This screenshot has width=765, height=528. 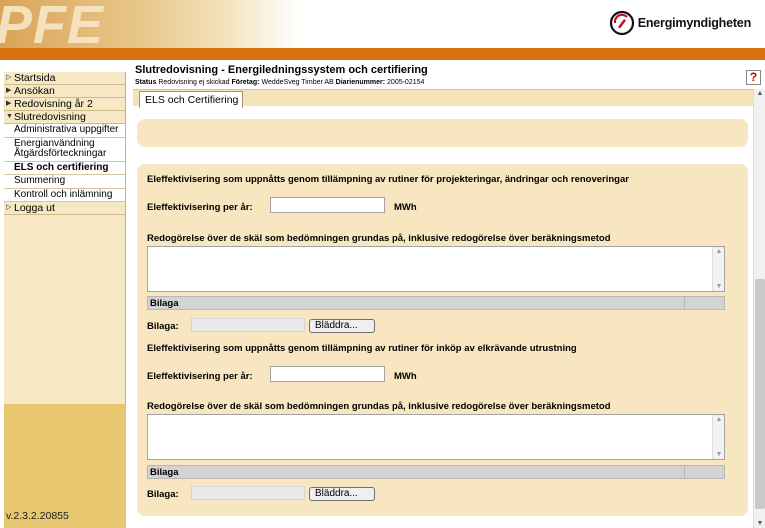 What do you see at coordinates (50, 117) in the screenshot?
I see `sidebar-item-label: Slutredovisning` at bounding box center [50, 117].